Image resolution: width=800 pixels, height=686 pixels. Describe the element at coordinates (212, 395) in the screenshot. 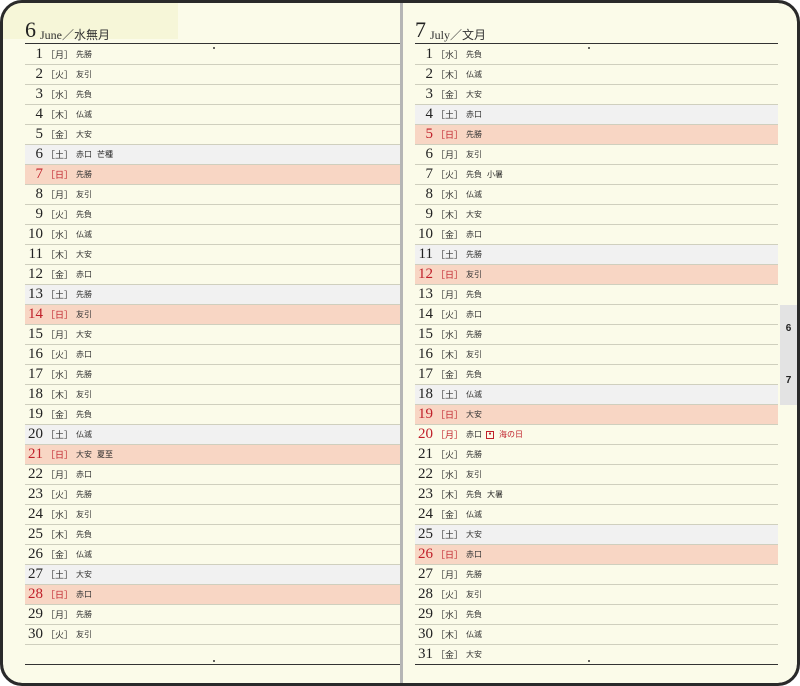

I see `day-row: 18 ［木］ 友引` at that location.